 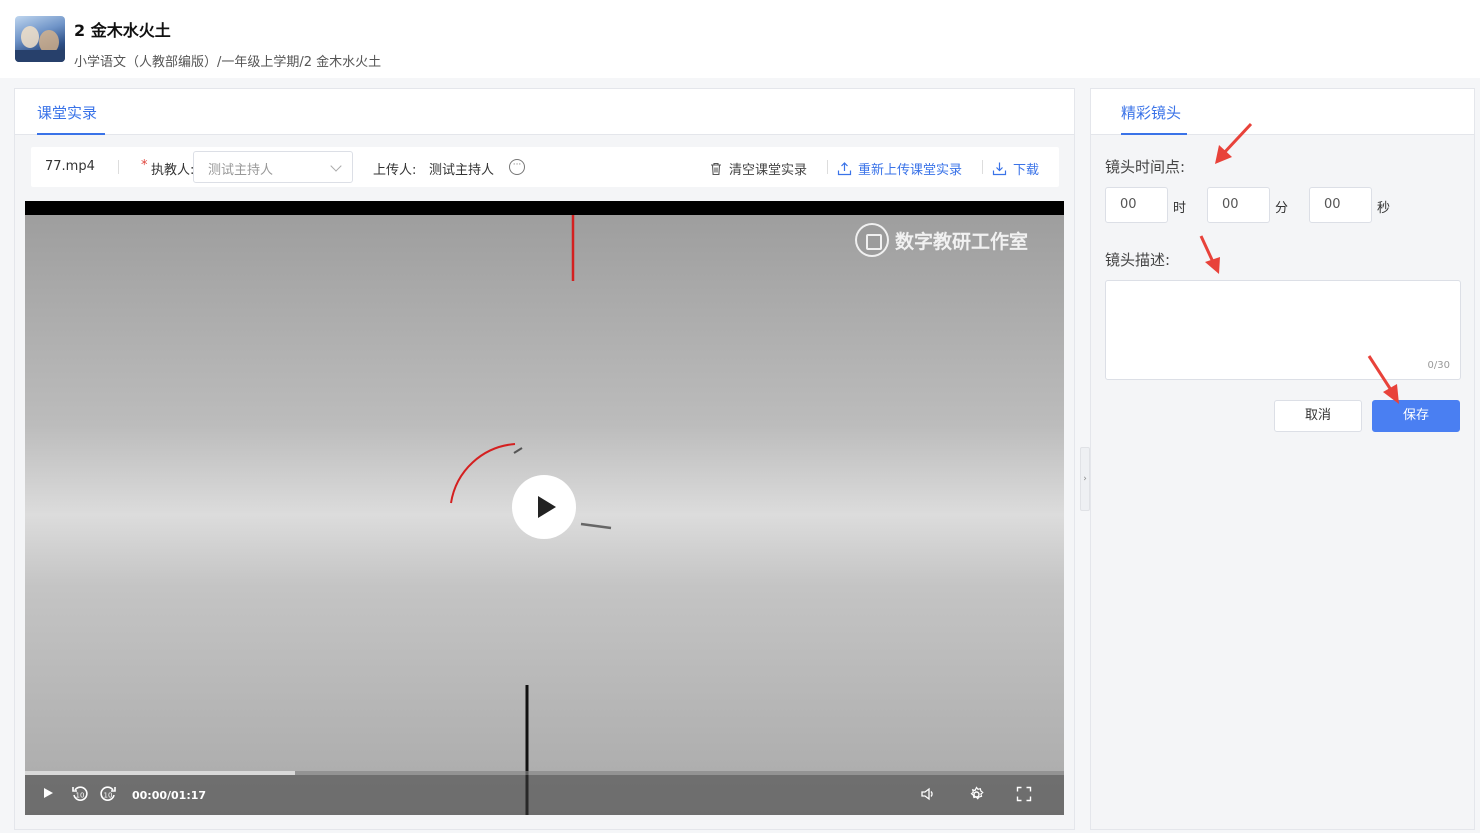 What do you see at coordinates (1340, 205) in the screenshot?
I see `seconds-input: 00` at bounding box center [1340, 205].